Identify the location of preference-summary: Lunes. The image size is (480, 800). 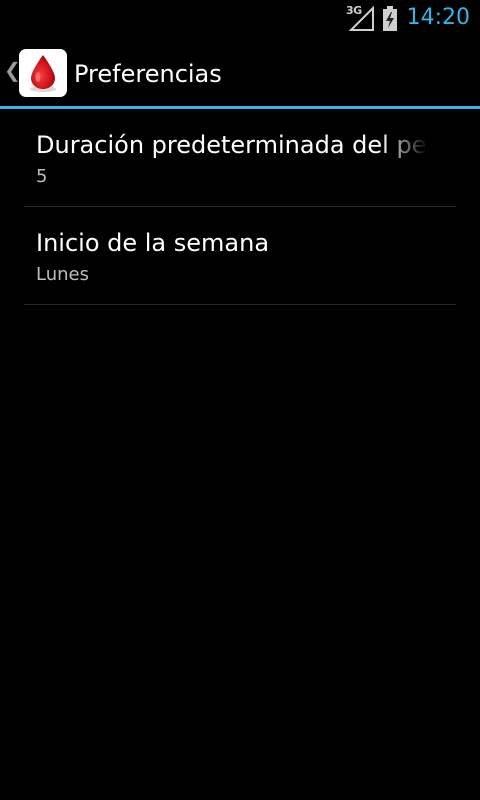
(62, 274).